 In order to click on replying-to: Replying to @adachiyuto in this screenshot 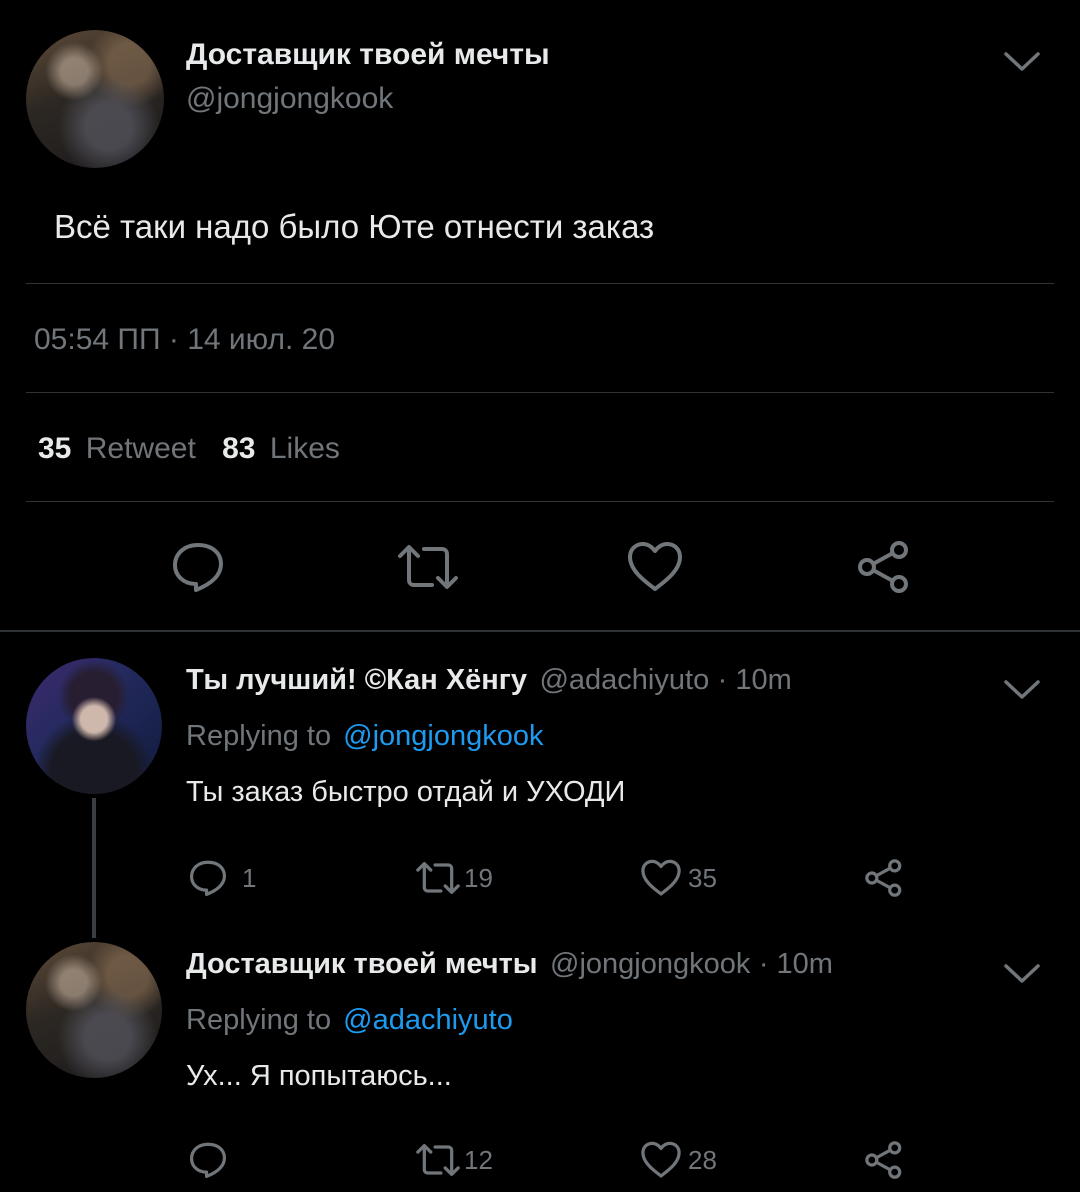, I will do `click(349, 1020)`.